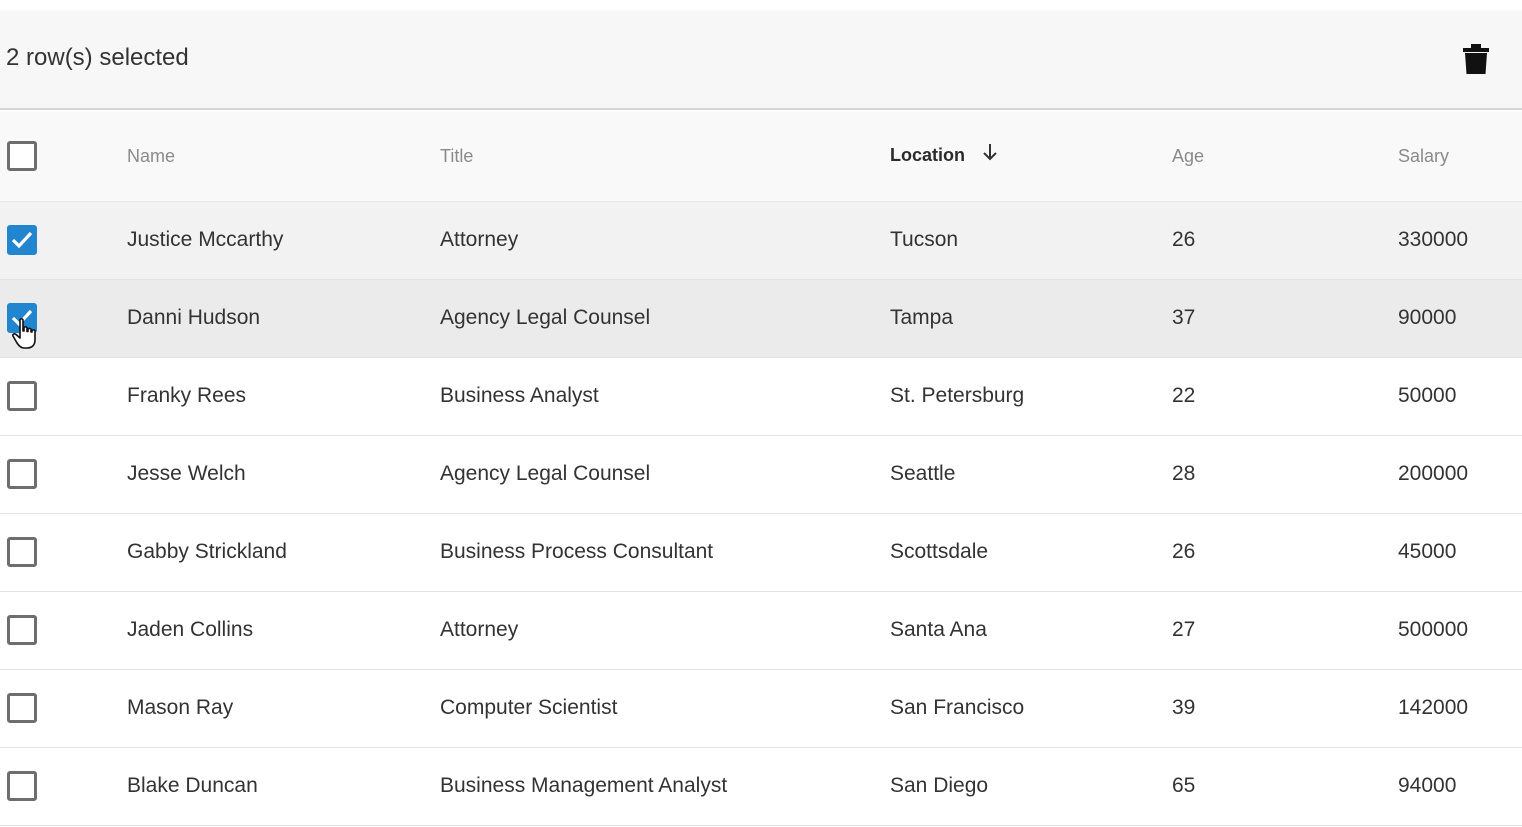  Describe the element at coordinates (1433, 473) in the screenshot. I see `cell-salary: 200000` at that location.